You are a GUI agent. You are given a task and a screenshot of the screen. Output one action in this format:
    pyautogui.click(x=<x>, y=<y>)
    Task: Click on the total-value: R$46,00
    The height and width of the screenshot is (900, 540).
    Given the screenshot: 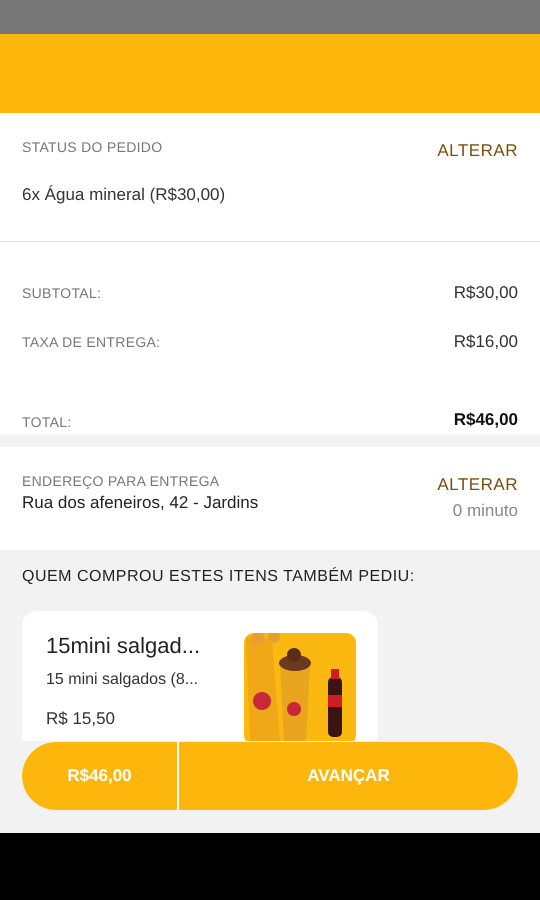 What is the action you would take?
    pyautogui.click(x=486, y=420)
    